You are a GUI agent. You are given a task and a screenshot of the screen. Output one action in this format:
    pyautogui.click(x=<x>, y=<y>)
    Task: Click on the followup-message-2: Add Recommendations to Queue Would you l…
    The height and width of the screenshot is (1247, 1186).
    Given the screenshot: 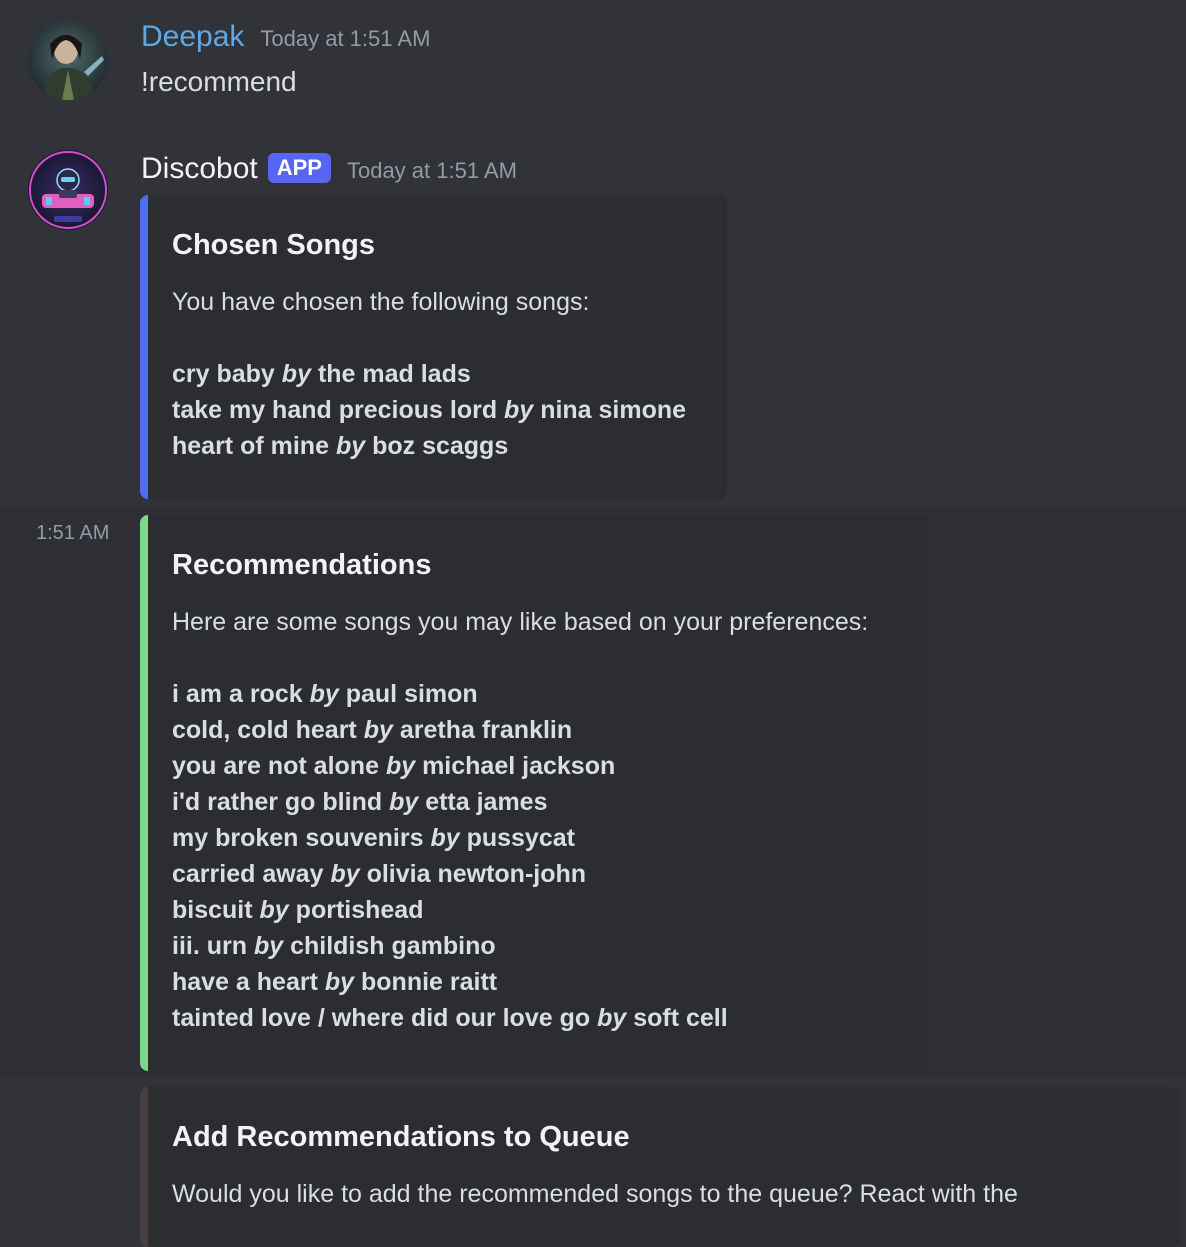 What is the action you would take?
    pyautogui.click(x=593, y=1163)
    